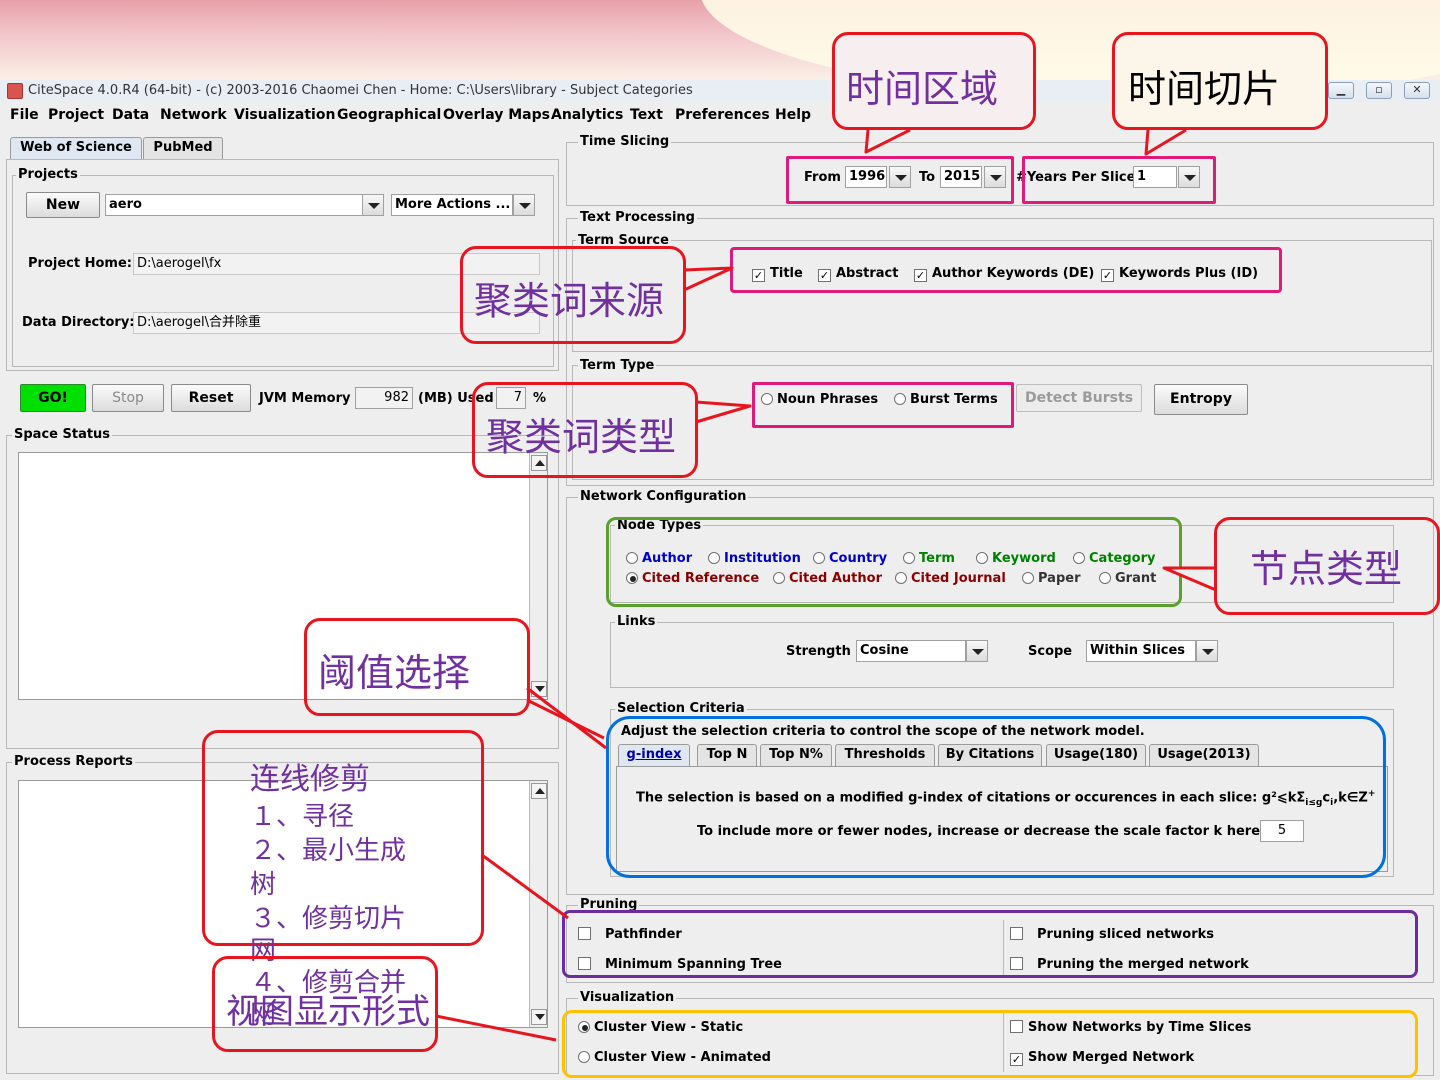  I want to click on pruning-item-2: ２、最小生成, so click(328, 851).